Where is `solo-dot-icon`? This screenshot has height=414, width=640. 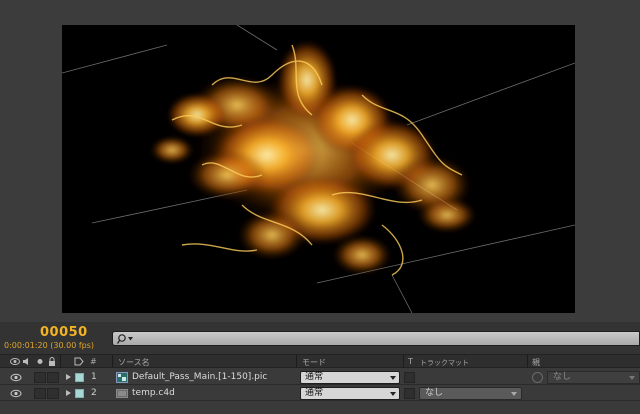
solo-dot-icon is located at coordinates (40, 361).